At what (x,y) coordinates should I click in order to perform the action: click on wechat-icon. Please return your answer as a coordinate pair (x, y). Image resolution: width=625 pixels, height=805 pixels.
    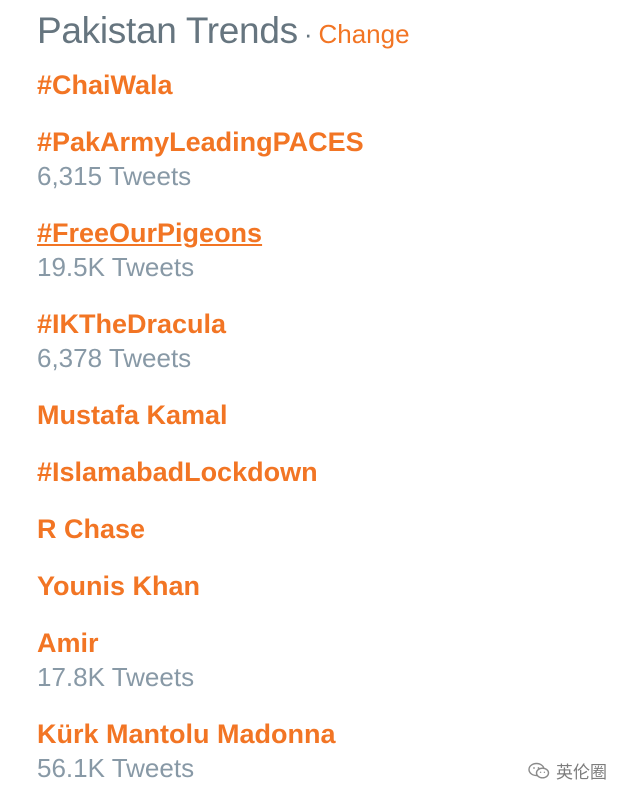
    Looking at the image, I should click on (539, 770).